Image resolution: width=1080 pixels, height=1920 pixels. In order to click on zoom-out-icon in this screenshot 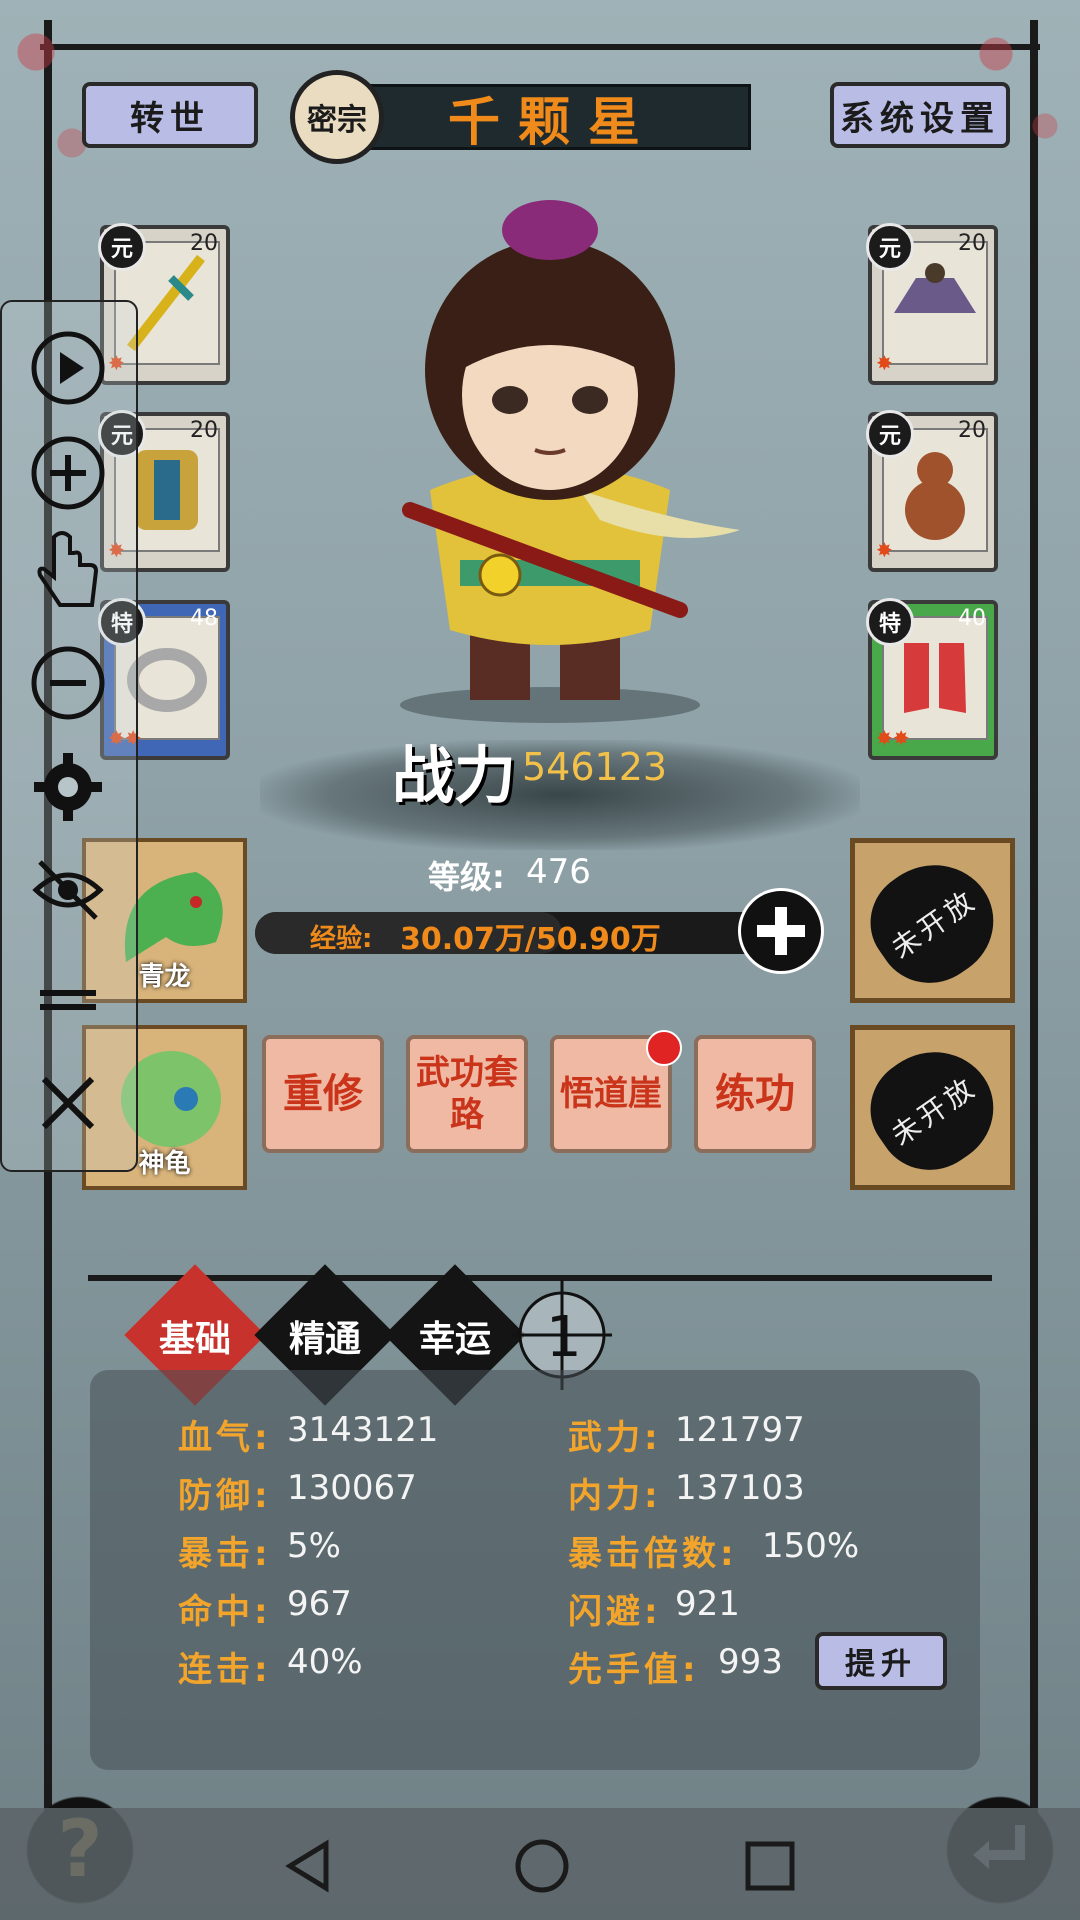, I will do `click(68, 683)`.